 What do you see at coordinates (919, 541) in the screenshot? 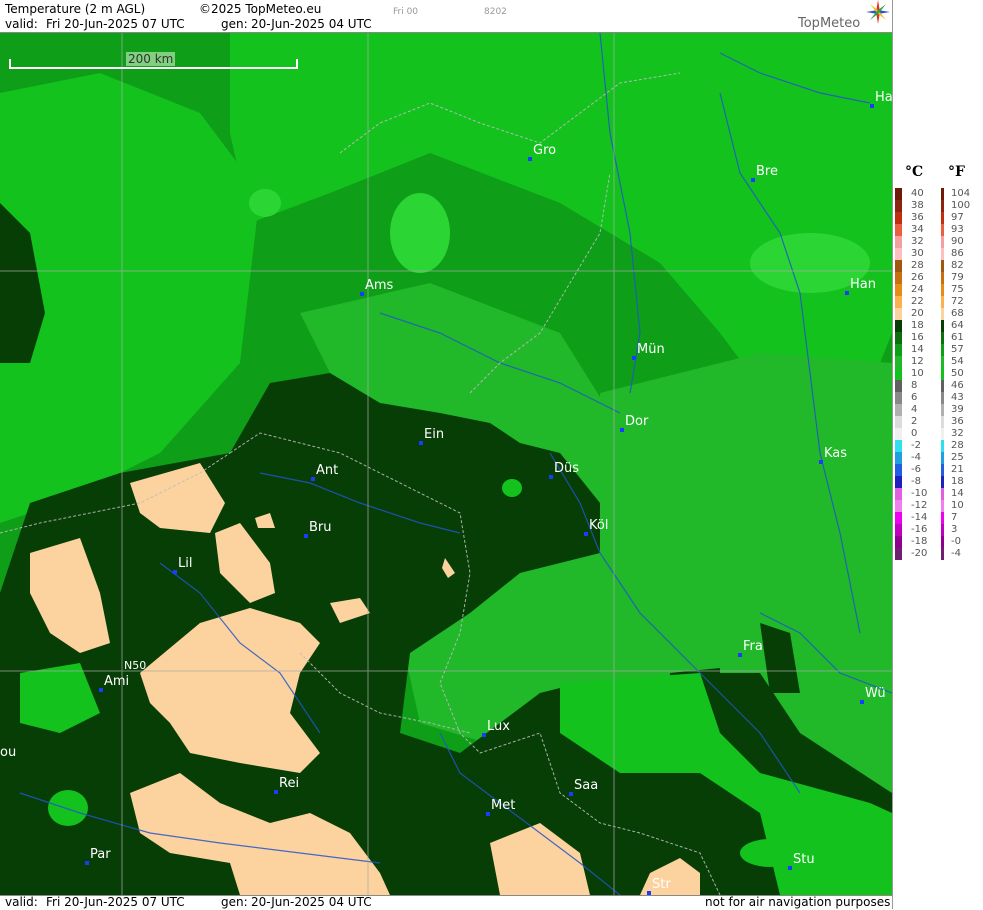
I see `legend-tick-celsius: -18` at bounding box center [919, 541].